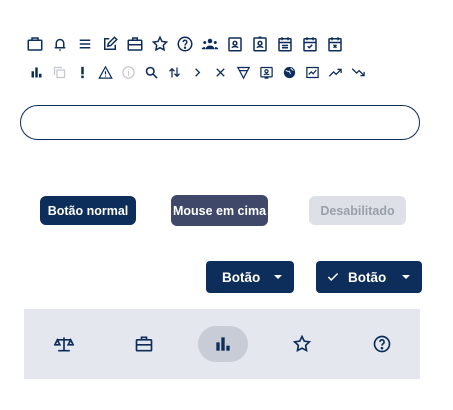  I want to click on globe-icon, so click(289, 72).